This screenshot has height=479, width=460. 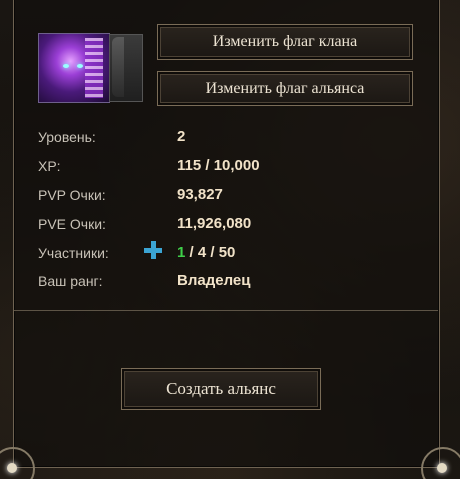 What do you see at coordinates (285, 88) in the screenshot?
I see `change-alliance-flag-button: Изменить флаг альянса` at bounding box center [285, 88].